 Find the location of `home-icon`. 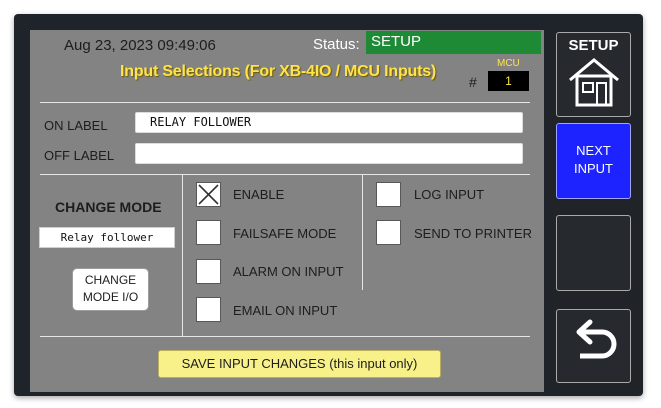

home-icon is located at coordinates (593, 82).